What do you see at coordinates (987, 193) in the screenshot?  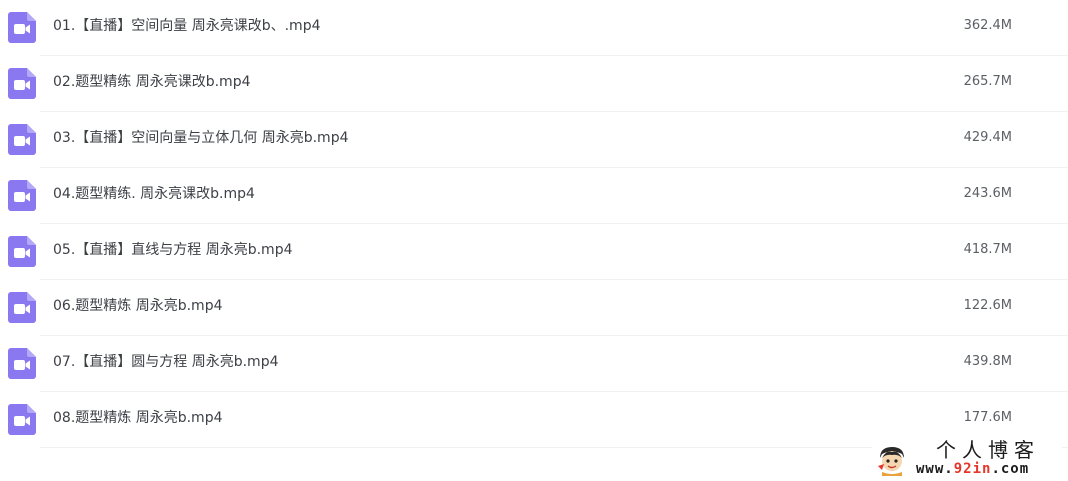 I see `file-size: 243.6M` at bounding box center [987, 193].